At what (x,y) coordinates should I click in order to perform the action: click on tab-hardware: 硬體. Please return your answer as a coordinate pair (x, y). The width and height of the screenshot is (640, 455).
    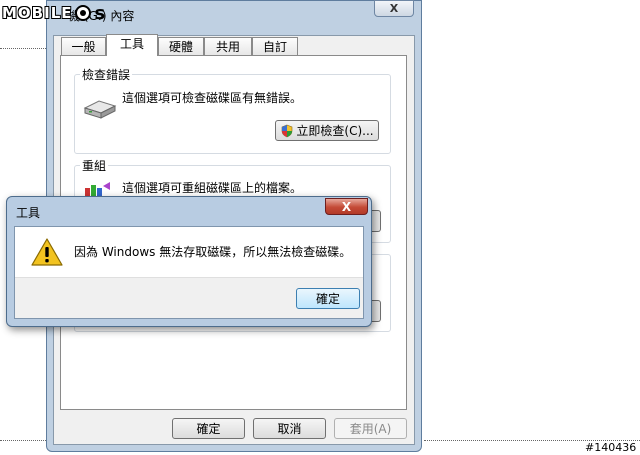
    Looking at the image, I should click on (181, 46).